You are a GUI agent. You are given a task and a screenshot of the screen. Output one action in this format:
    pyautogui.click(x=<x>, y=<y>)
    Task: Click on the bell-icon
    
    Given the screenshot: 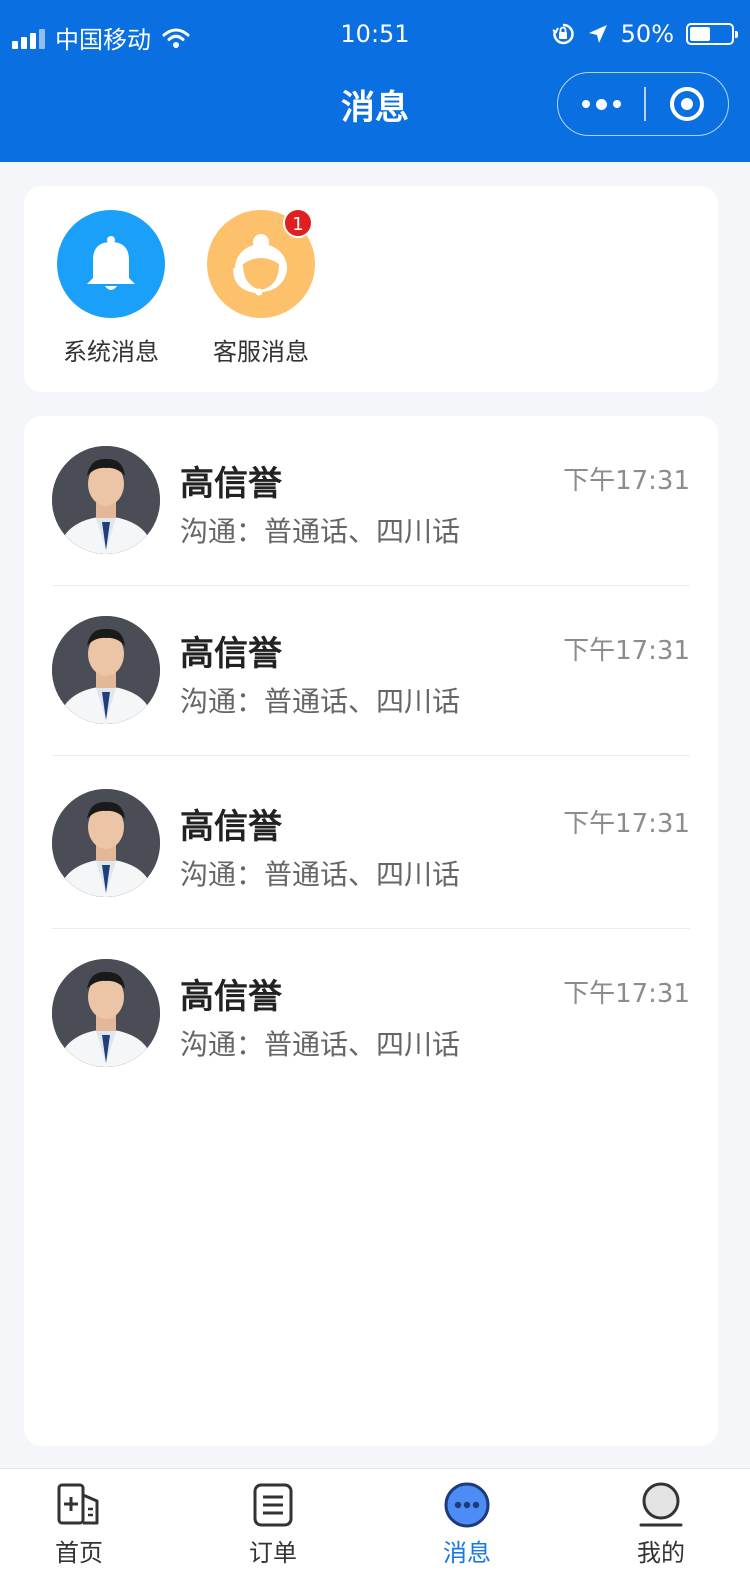 What is the action you would take?
    pyautogui.click(x=111, y=263)
    